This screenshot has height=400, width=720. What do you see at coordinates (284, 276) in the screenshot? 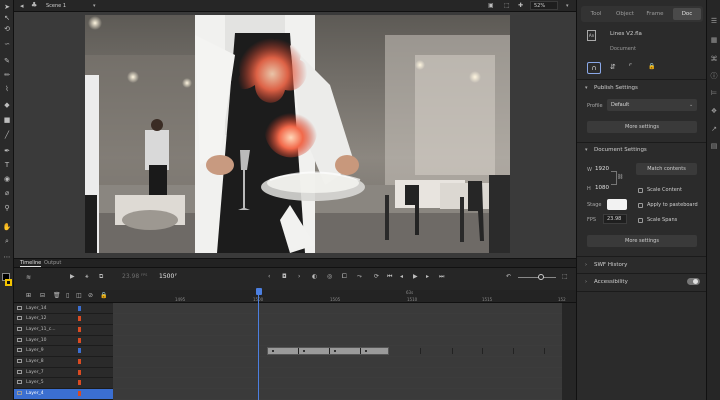
I see `insert-keyframe-icon: ◘` at bounding box center [284, 276].